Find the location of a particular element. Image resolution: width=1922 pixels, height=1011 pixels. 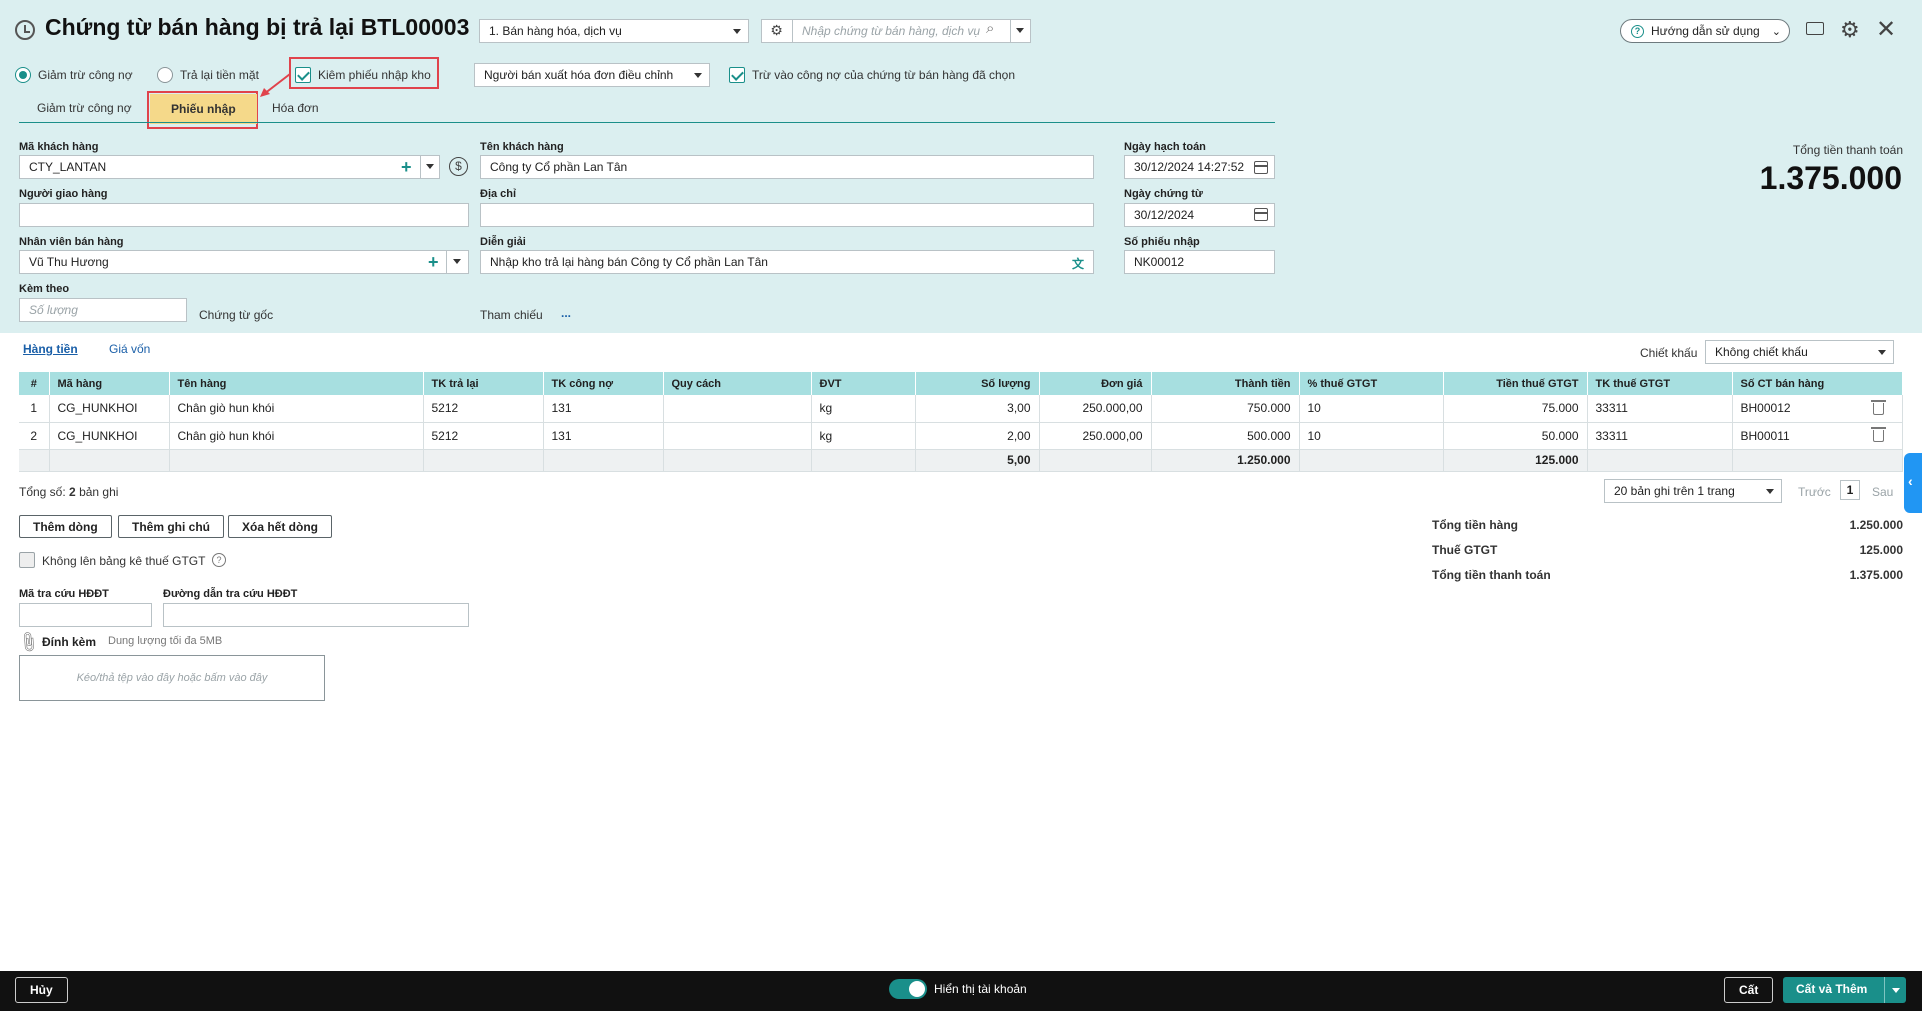

cell-vat-amount: 75.000 is located at coordinates (1515, 409).